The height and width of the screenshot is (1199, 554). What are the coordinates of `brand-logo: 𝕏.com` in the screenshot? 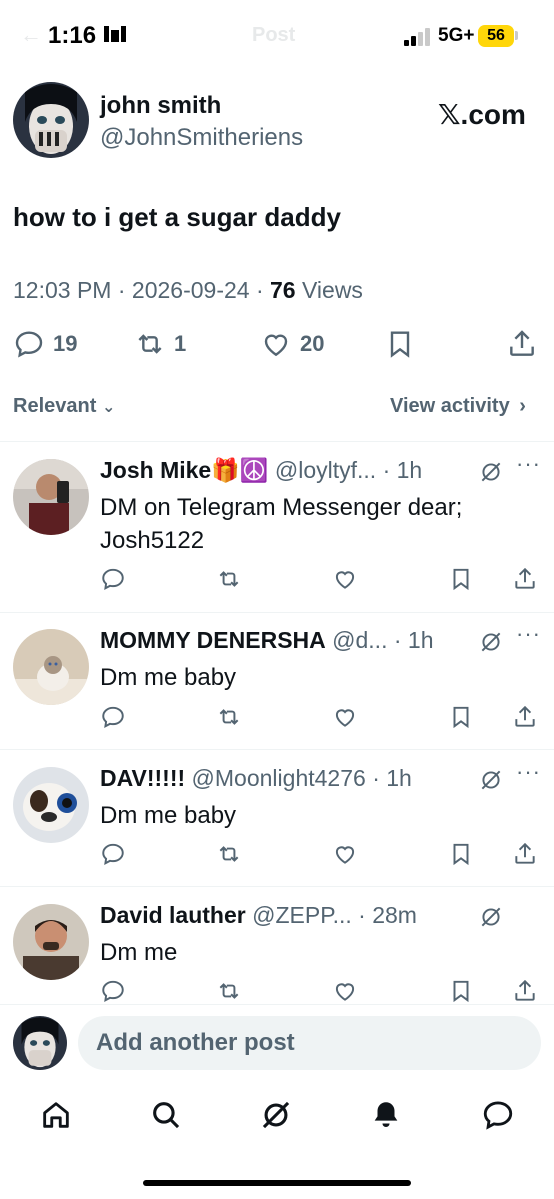 It's located at (482, 114).